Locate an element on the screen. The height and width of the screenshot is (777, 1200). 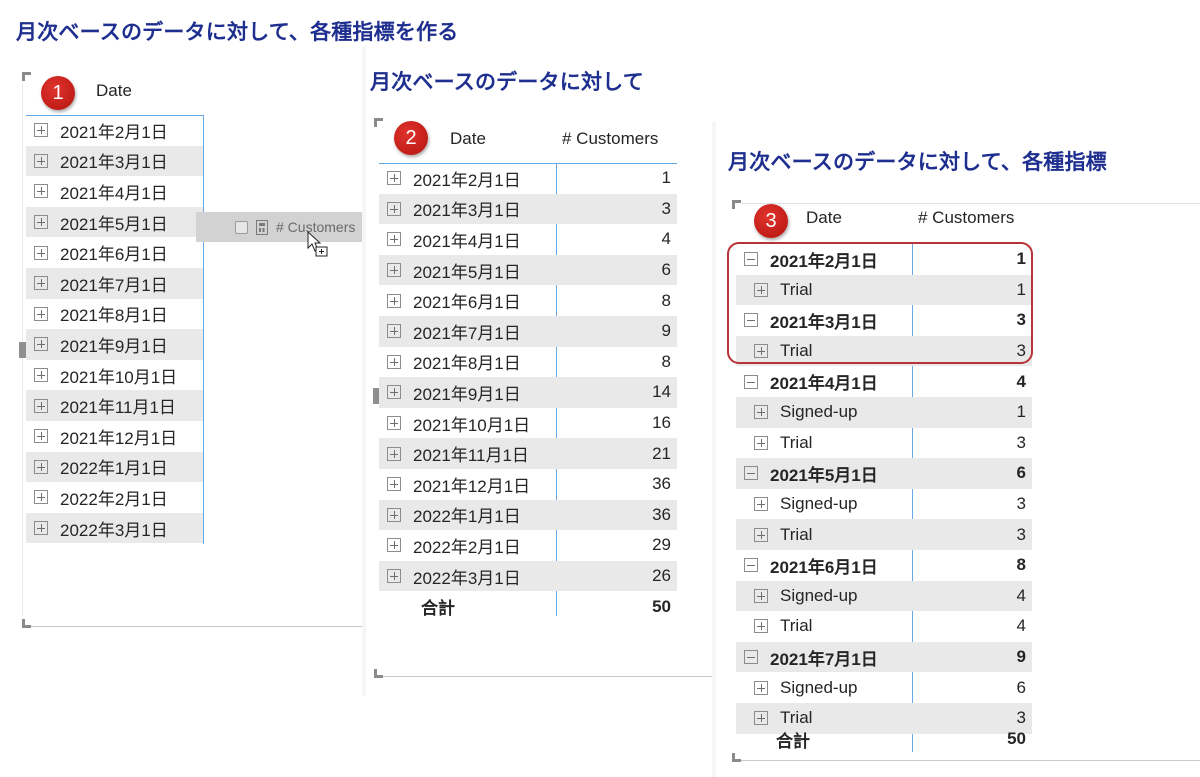
table-row: 2021年11月1日 is located at coordinates (114, 405).